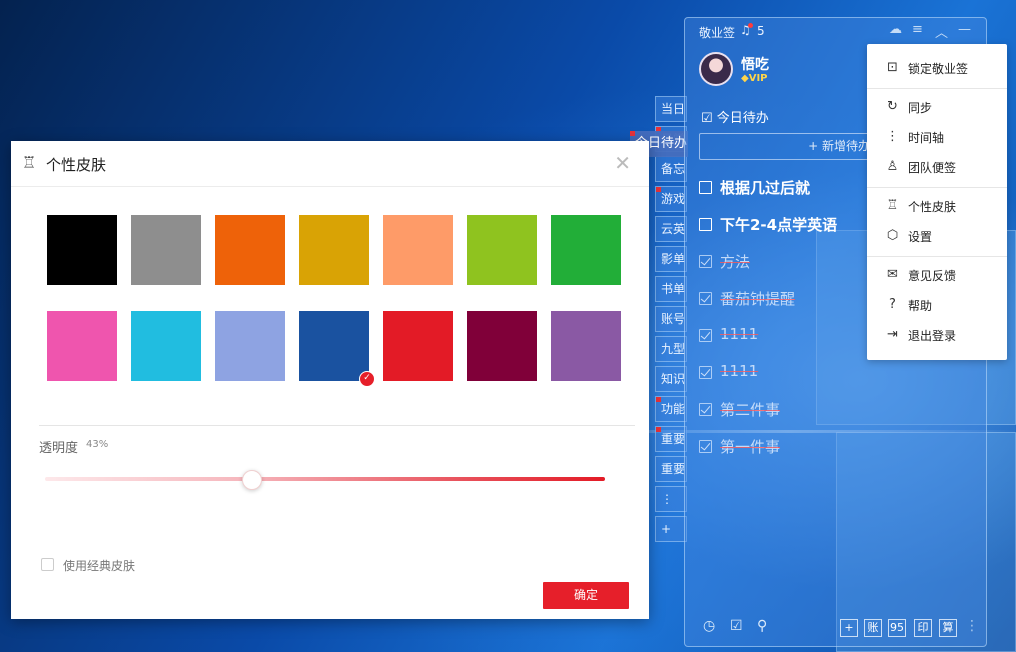  Describe the element at coordinates (671, 289) in the screenshot. I see `side-tab: 书单` at that location.